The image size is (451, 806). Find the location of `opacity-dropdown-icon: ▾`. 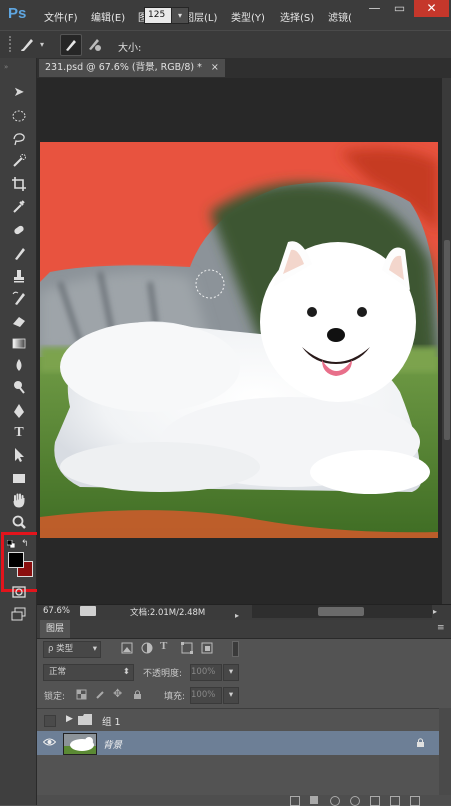

opacity-dropdown-icon: ▾ is located at coordinates (231, 672).